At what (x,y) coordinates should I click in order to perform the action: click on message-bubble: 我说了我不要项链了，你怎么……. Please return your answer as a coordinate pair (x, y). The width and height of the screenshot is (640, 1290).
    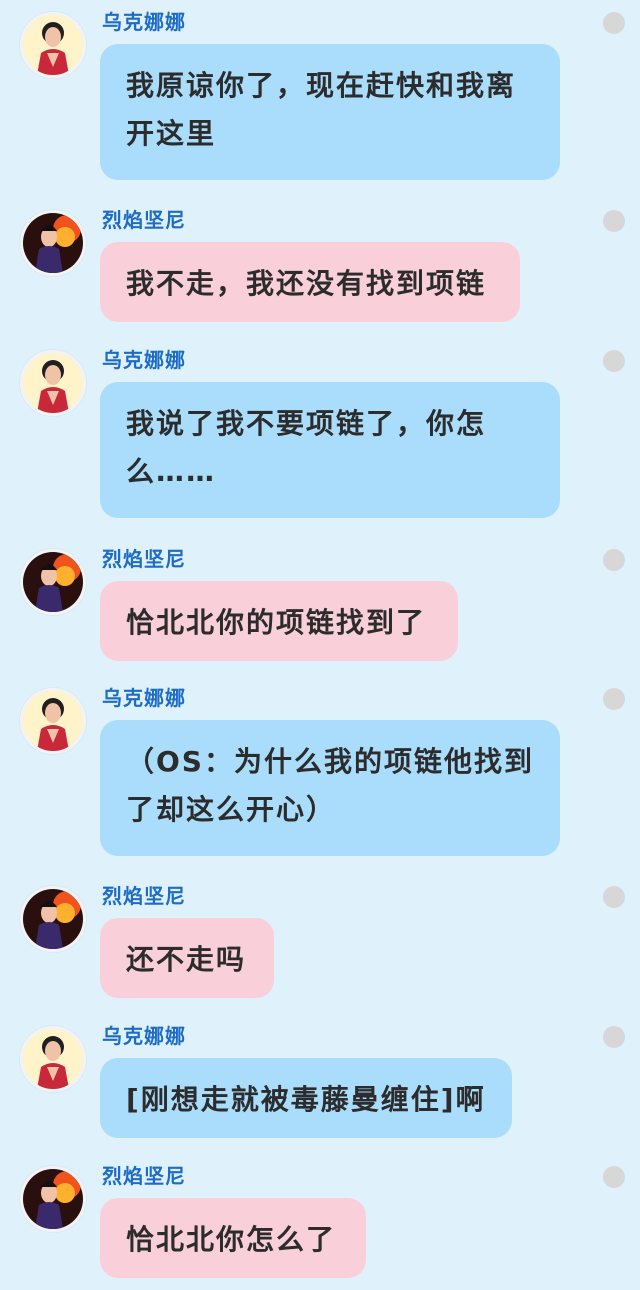
    Looking at the image, I should click on (330, 450).